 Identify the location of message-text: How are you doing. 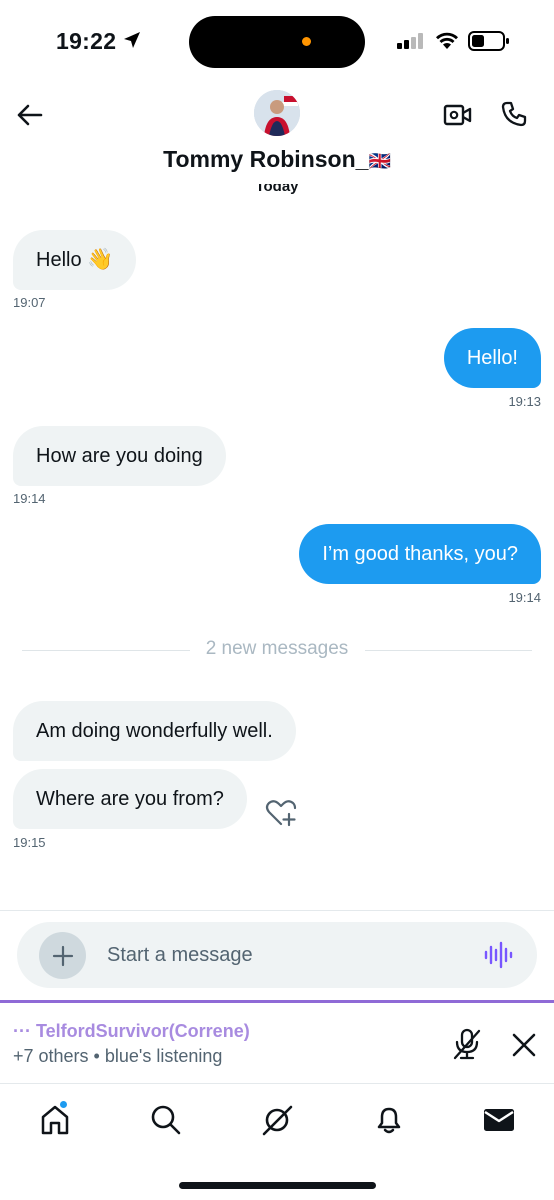
(119, 456).